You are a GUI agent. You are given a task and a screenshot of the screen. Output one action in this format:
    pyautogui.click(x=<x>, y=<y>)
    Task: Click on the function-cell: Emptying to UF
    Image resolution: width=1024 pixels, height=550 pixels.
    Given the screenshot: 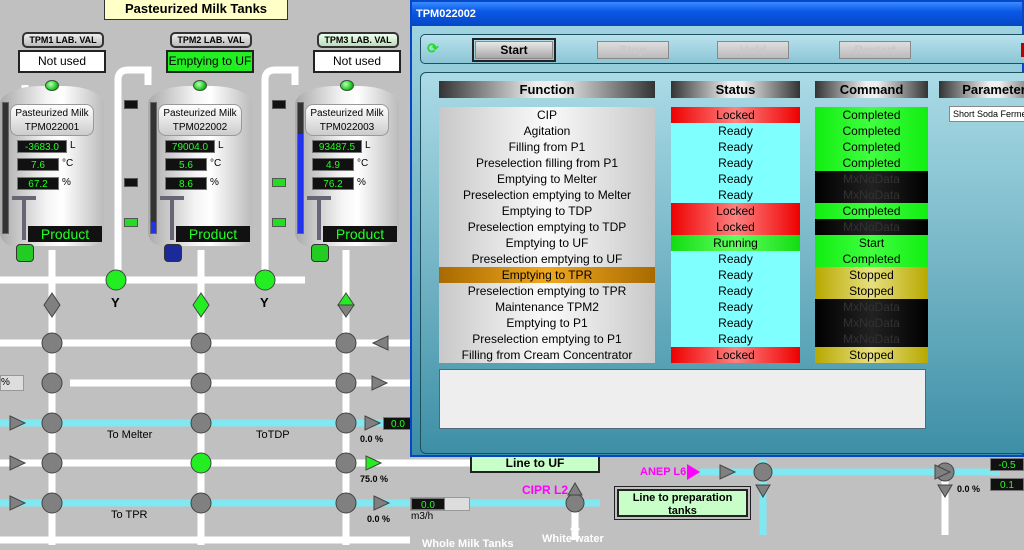 What is the action you would take?
    pyautogui.click(x=547, y=243)
    